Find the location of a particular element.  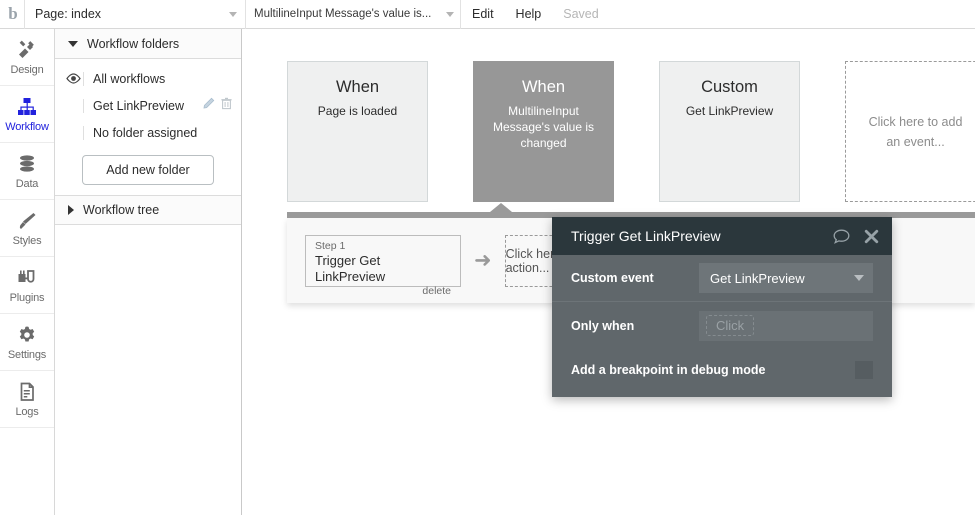

sidebar-item-plugins: Plugins is located at coordinates (27, 285).